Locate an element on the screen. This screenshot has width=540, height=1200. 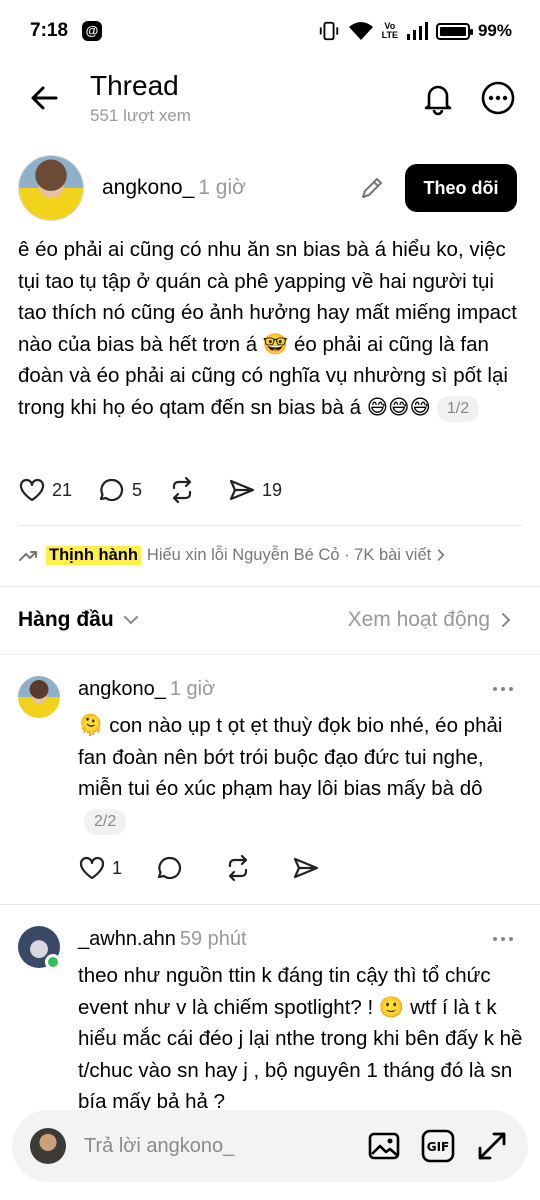
reply-page-indicator: 2/2 is located at coordinates (105, 821).